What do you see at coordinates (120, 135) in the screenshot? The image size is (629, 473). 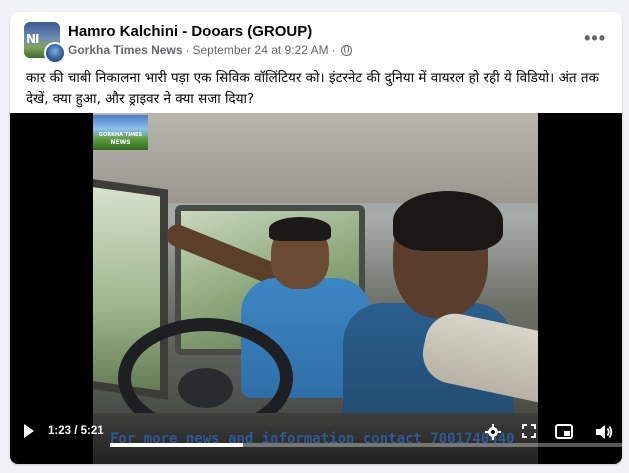 I see `logo-text-1: GORKHA TIMES` at bounding box center [120, 135].